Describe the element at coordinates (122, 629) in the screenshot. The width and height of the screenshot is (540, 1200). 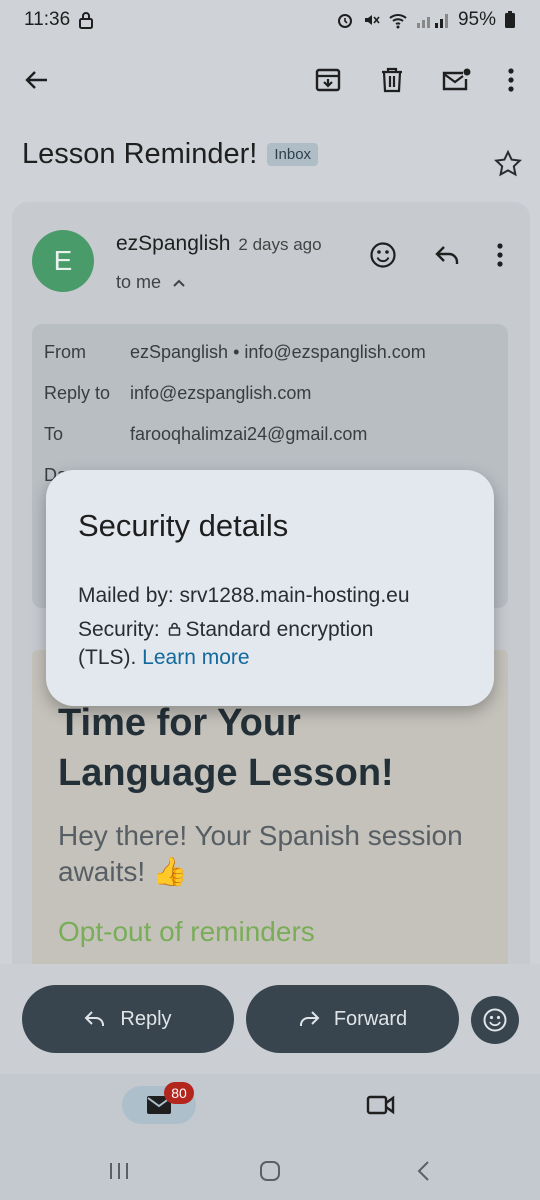
I see `security-prefix: Security:` at that location.